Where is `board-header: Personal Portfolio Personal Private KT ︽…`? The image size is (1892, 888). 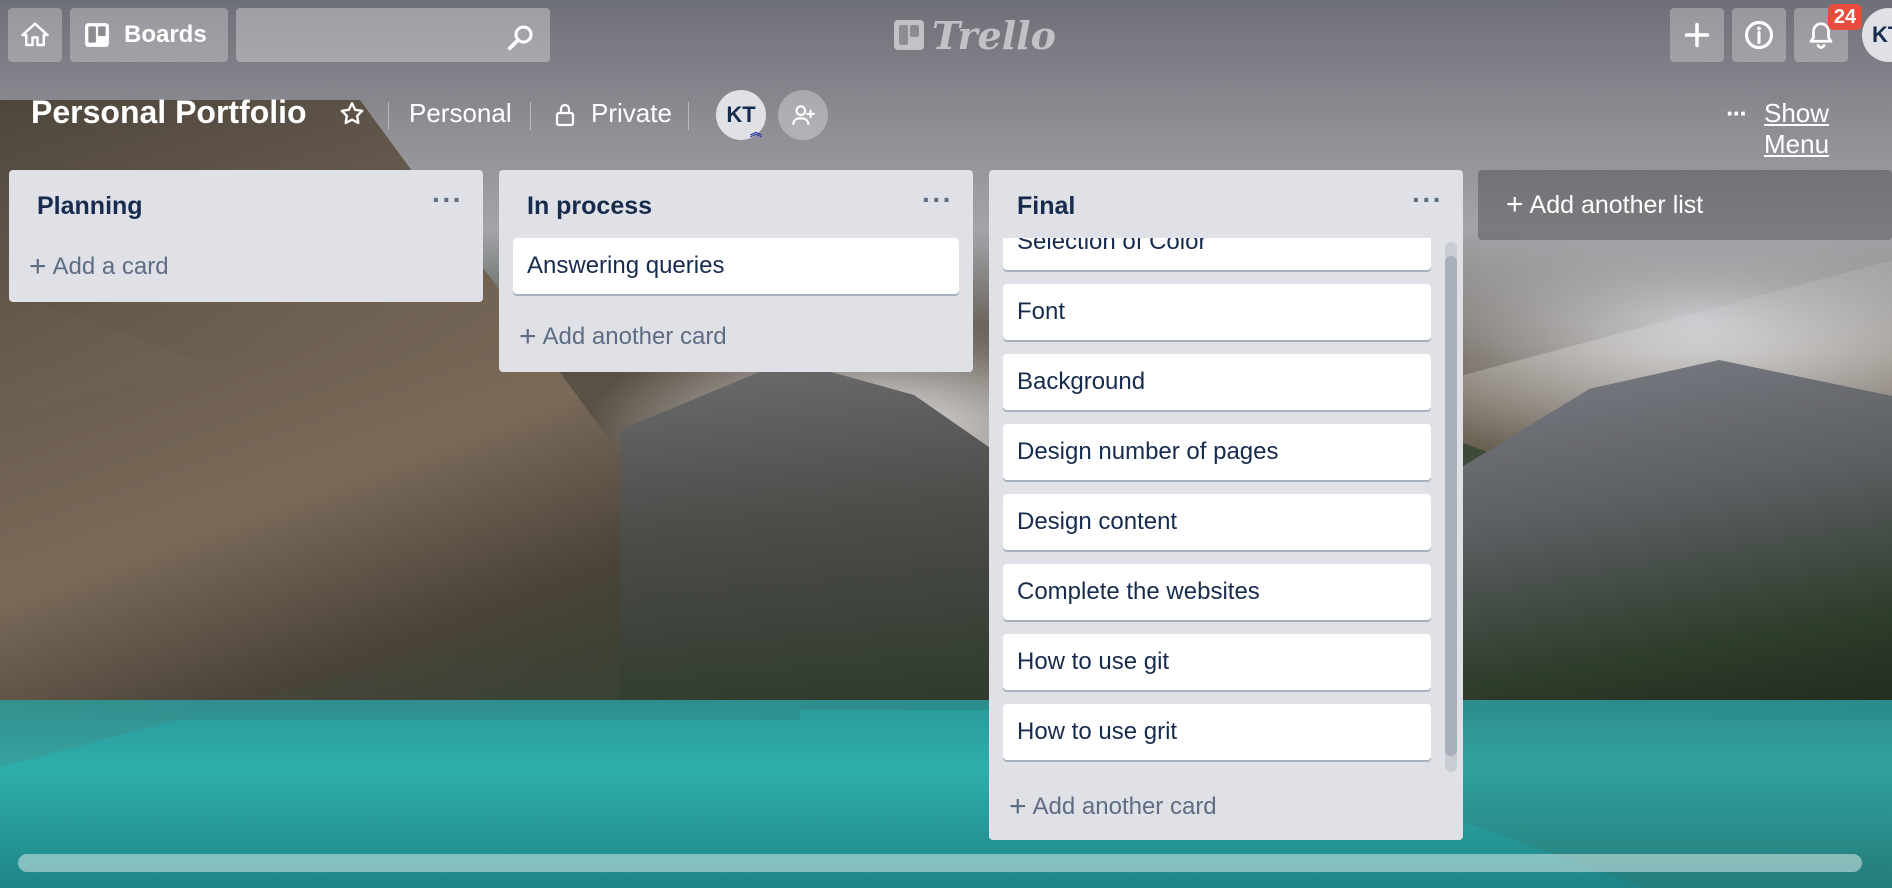 board-header: Personal Portfolio Personal Private KT ︽… is located at coordinates (946, 121).